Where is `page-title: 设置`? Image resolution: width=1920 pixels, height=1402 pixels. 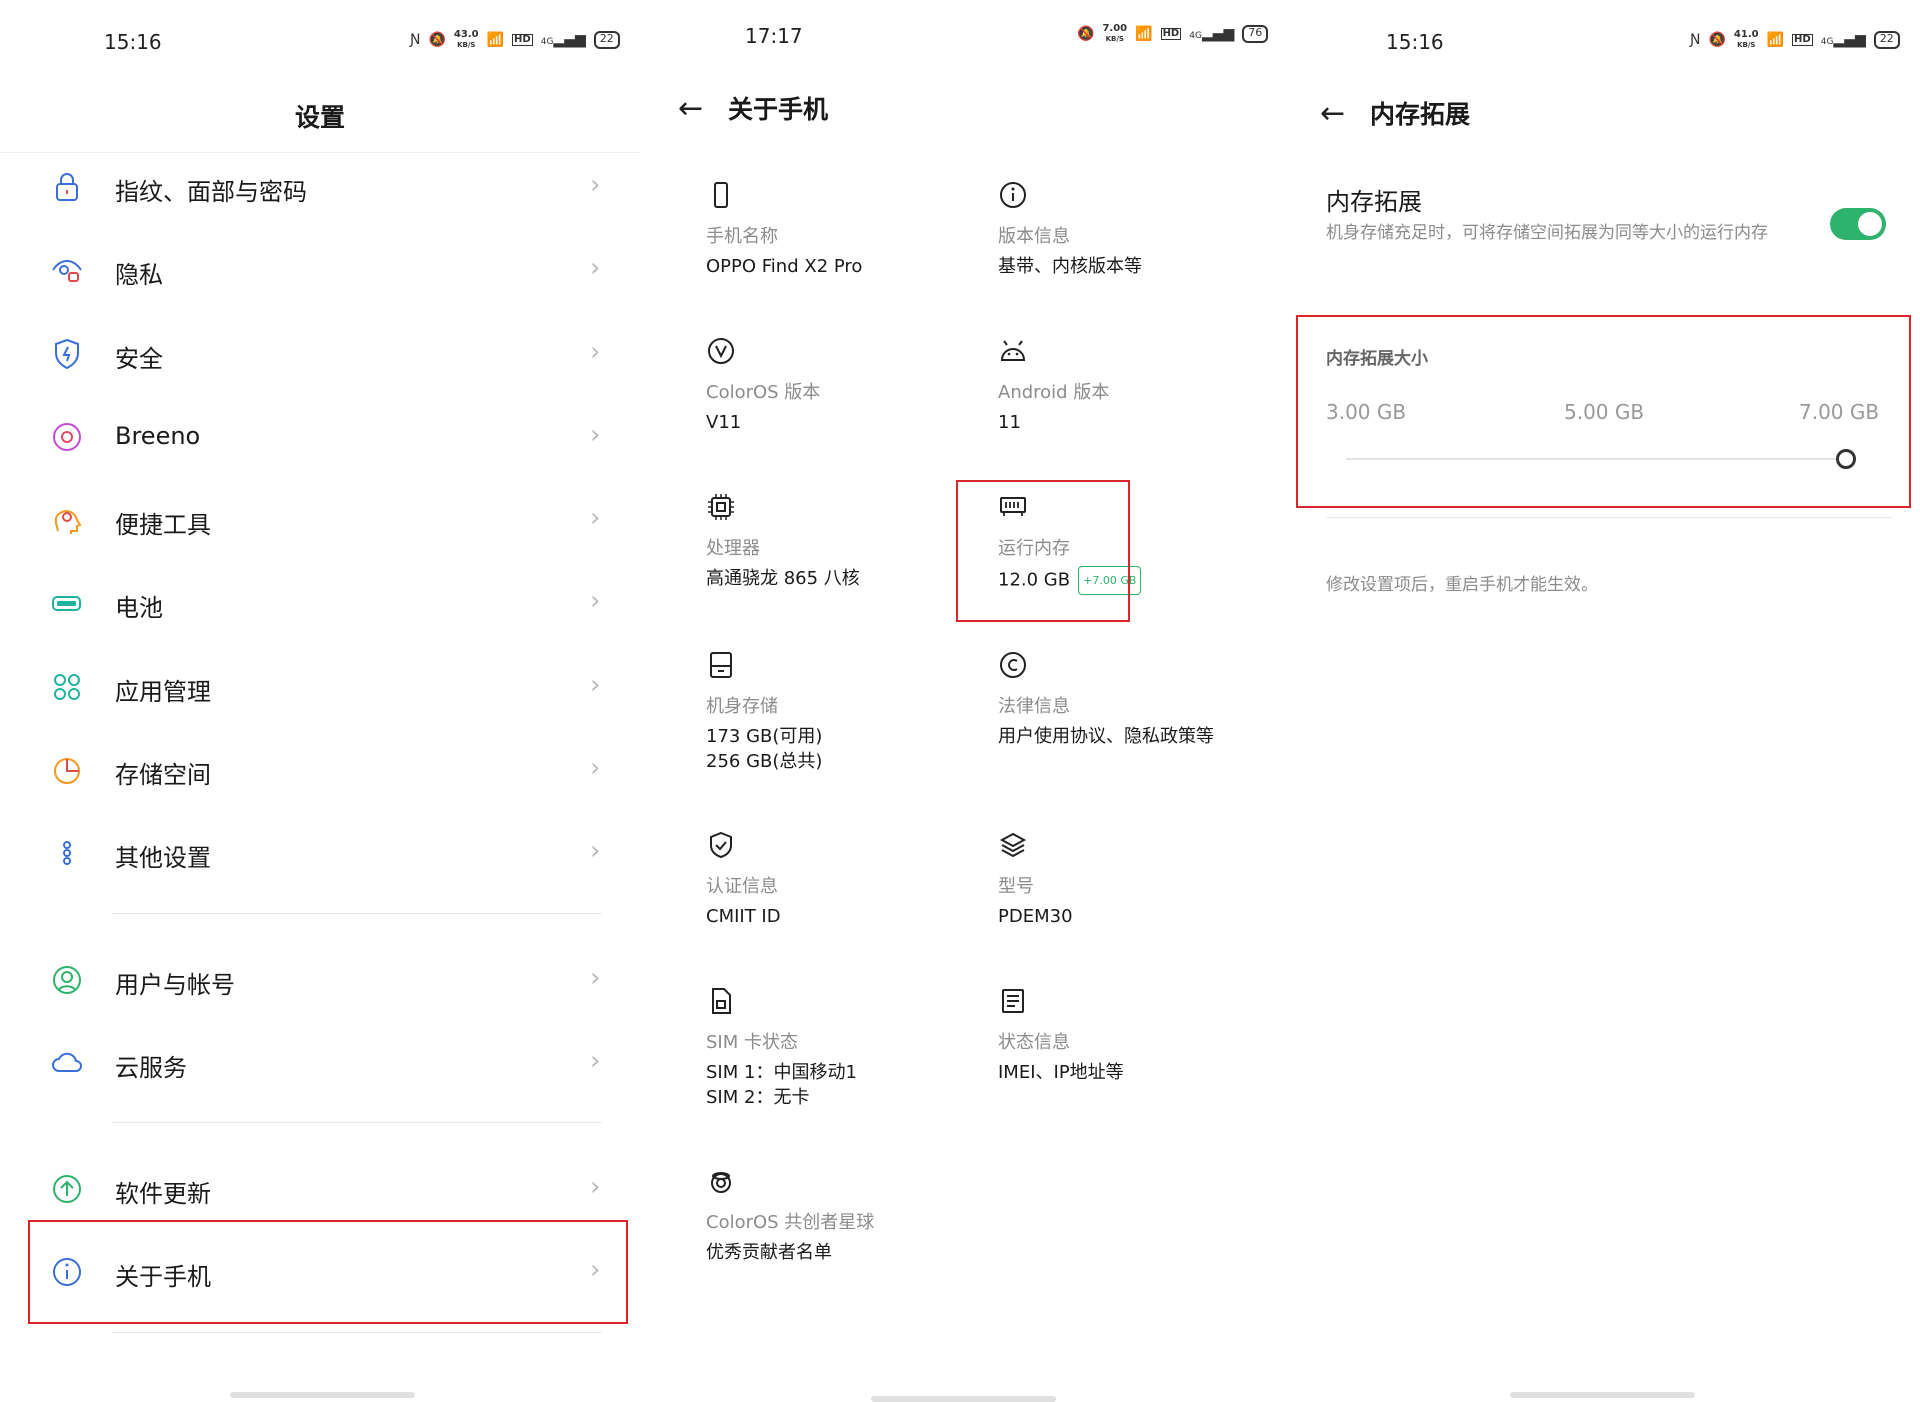 page-title: 设置 is located at coordinates (319, 117).